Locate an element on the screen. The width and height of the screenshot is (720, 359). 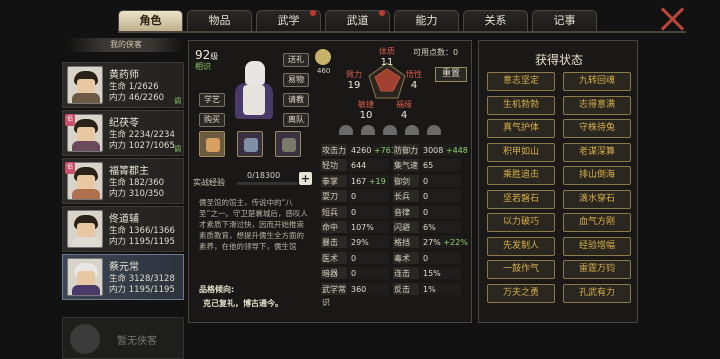
stat-label: 格挡 is located at coordinates (406, 242).